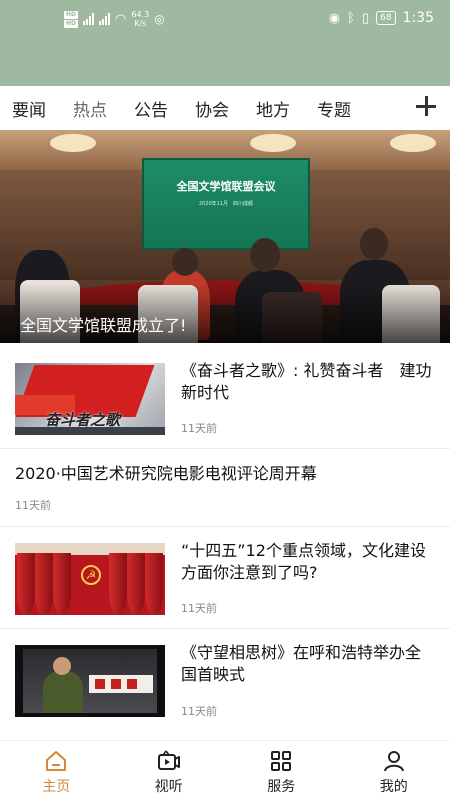  What do you see at coordinates (63, 692) in the screenshot?
I see `thumb-figure` at bounding box center [63, 692].